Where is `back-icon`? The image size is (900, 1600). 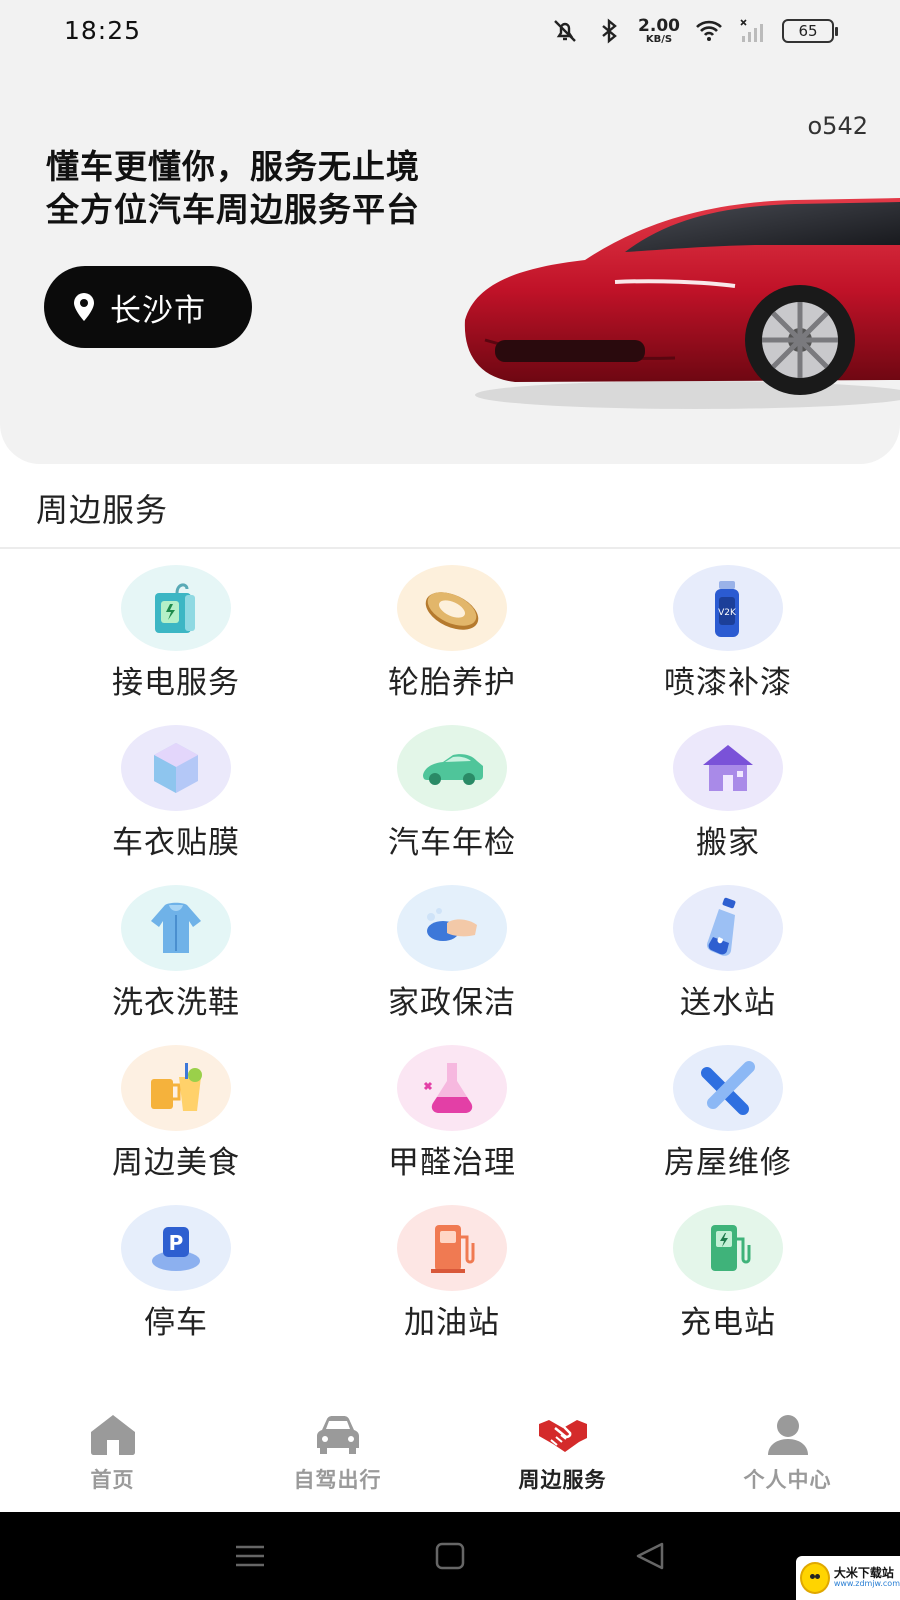 back-icon is located at coordinates (650, 1556).